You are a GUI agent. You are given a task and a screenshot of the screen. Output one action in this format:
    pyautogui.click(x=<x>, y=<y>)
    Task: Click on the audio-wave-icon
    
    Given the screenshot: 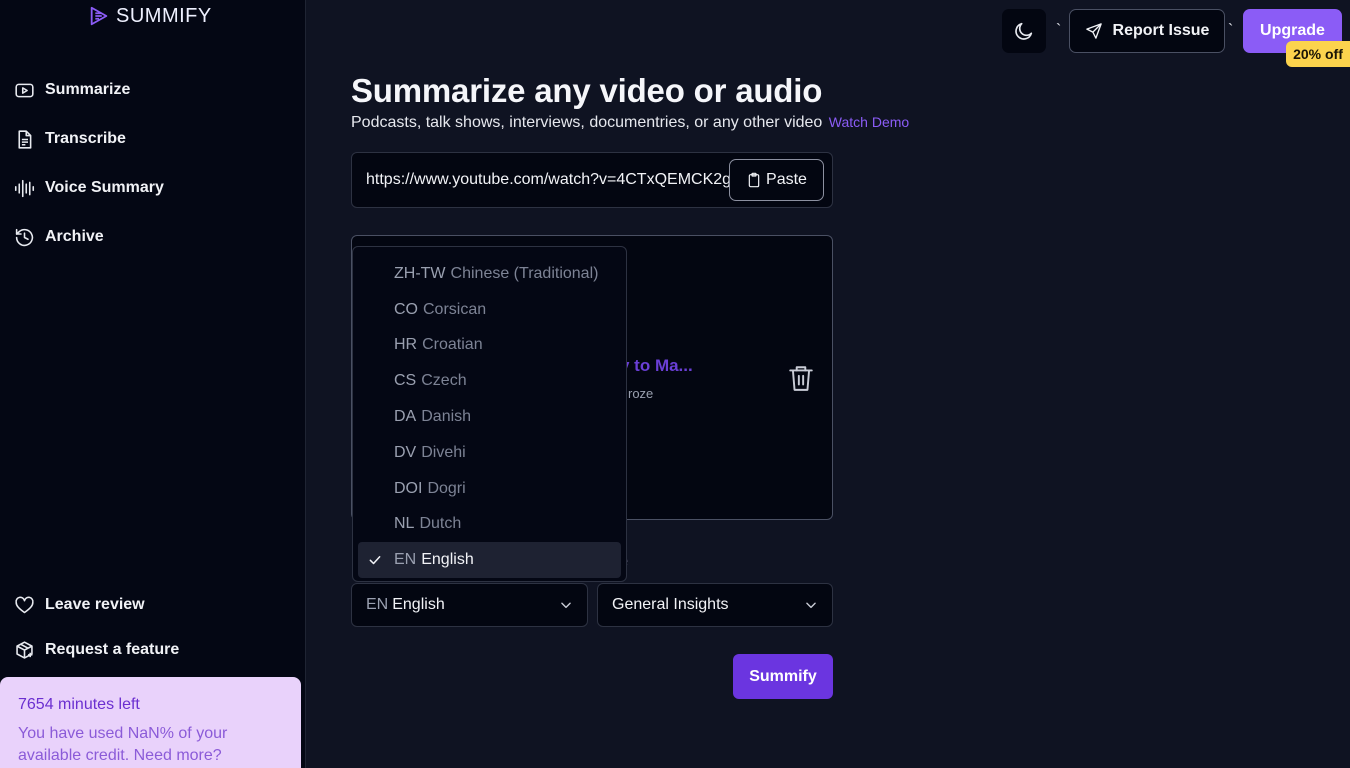 What is the action you would take?
    pyautogui.click(x=24, y=188)
    